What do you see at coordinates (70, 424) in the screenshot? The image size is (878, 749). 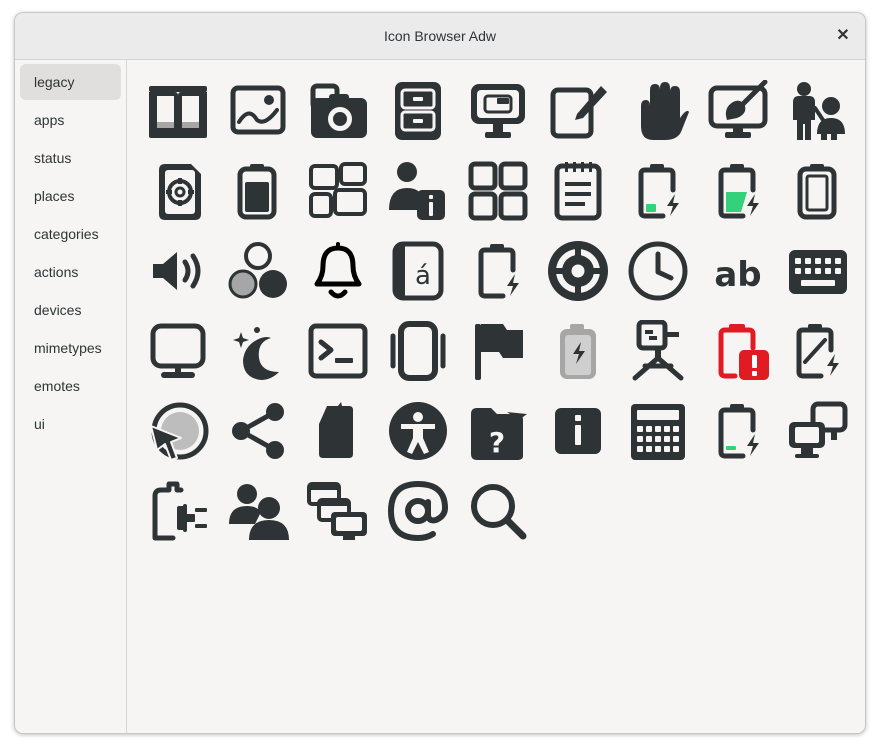 I see `sidebar-item-ui: ui` at bounding box center [70, 424].